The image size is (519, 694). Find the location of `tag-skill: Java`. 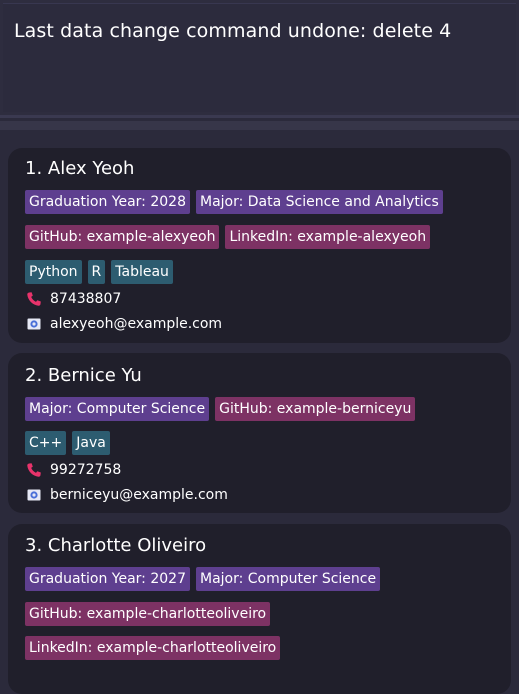

tag-skill: Java is located at coordinates (91, 443).